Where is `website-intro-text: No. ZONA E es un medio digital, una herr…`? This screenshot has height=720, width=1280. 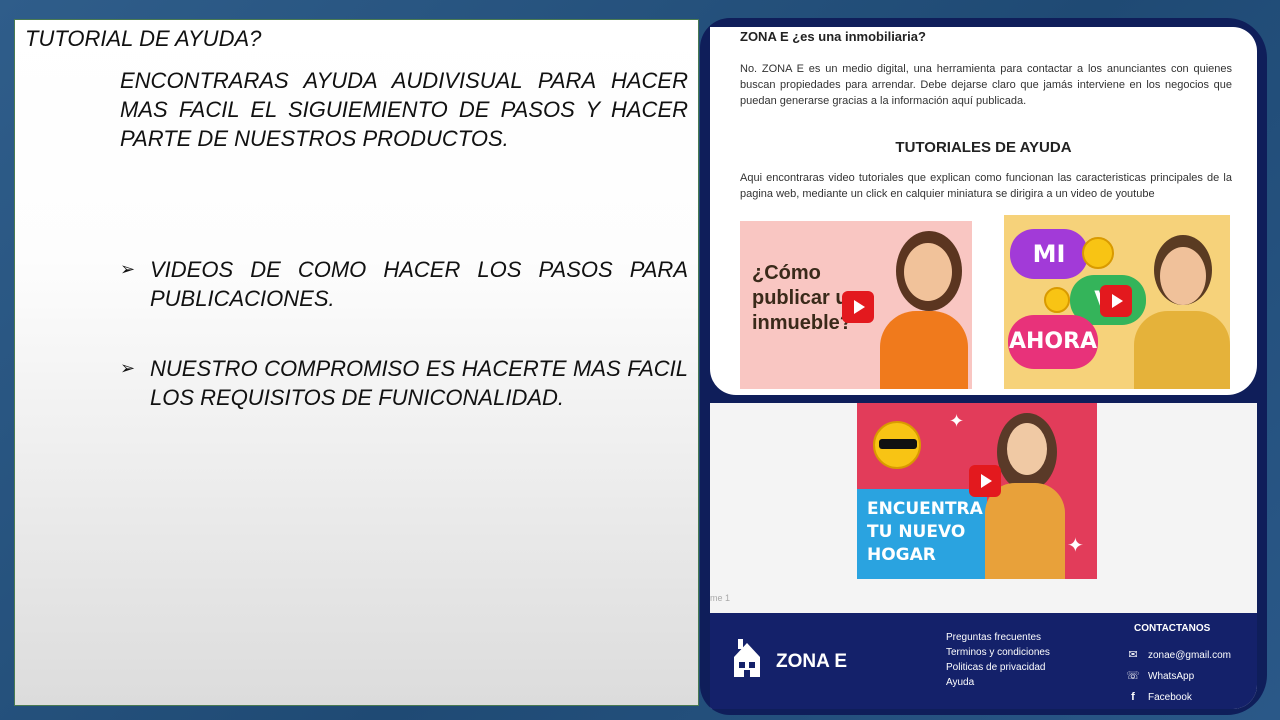 website-intro-text: No. ZONA E es un medio digital, una herr… is located at coordinates (986, 85).